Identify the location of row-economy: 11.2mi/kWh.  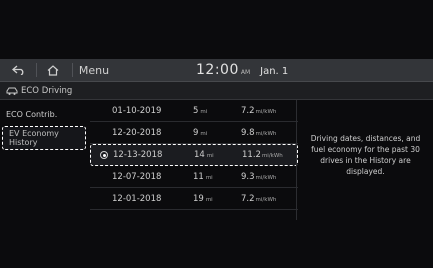
(262, 155).